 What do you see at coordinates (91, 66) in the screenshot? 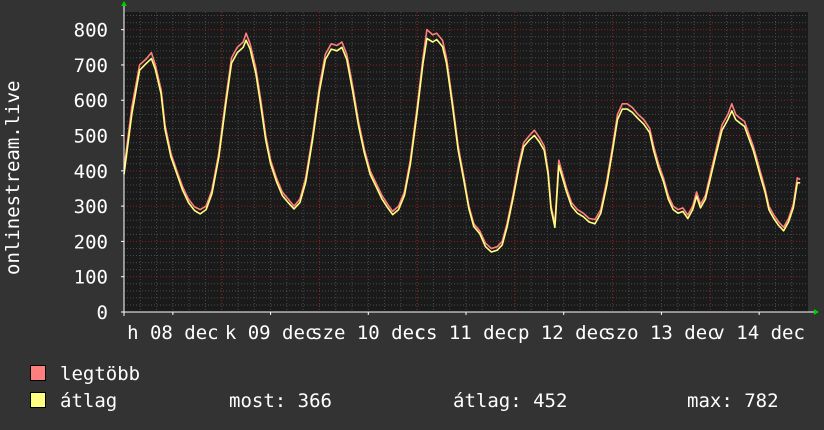
I see `y-tick-label: 700` at bounding box center [91, 66].